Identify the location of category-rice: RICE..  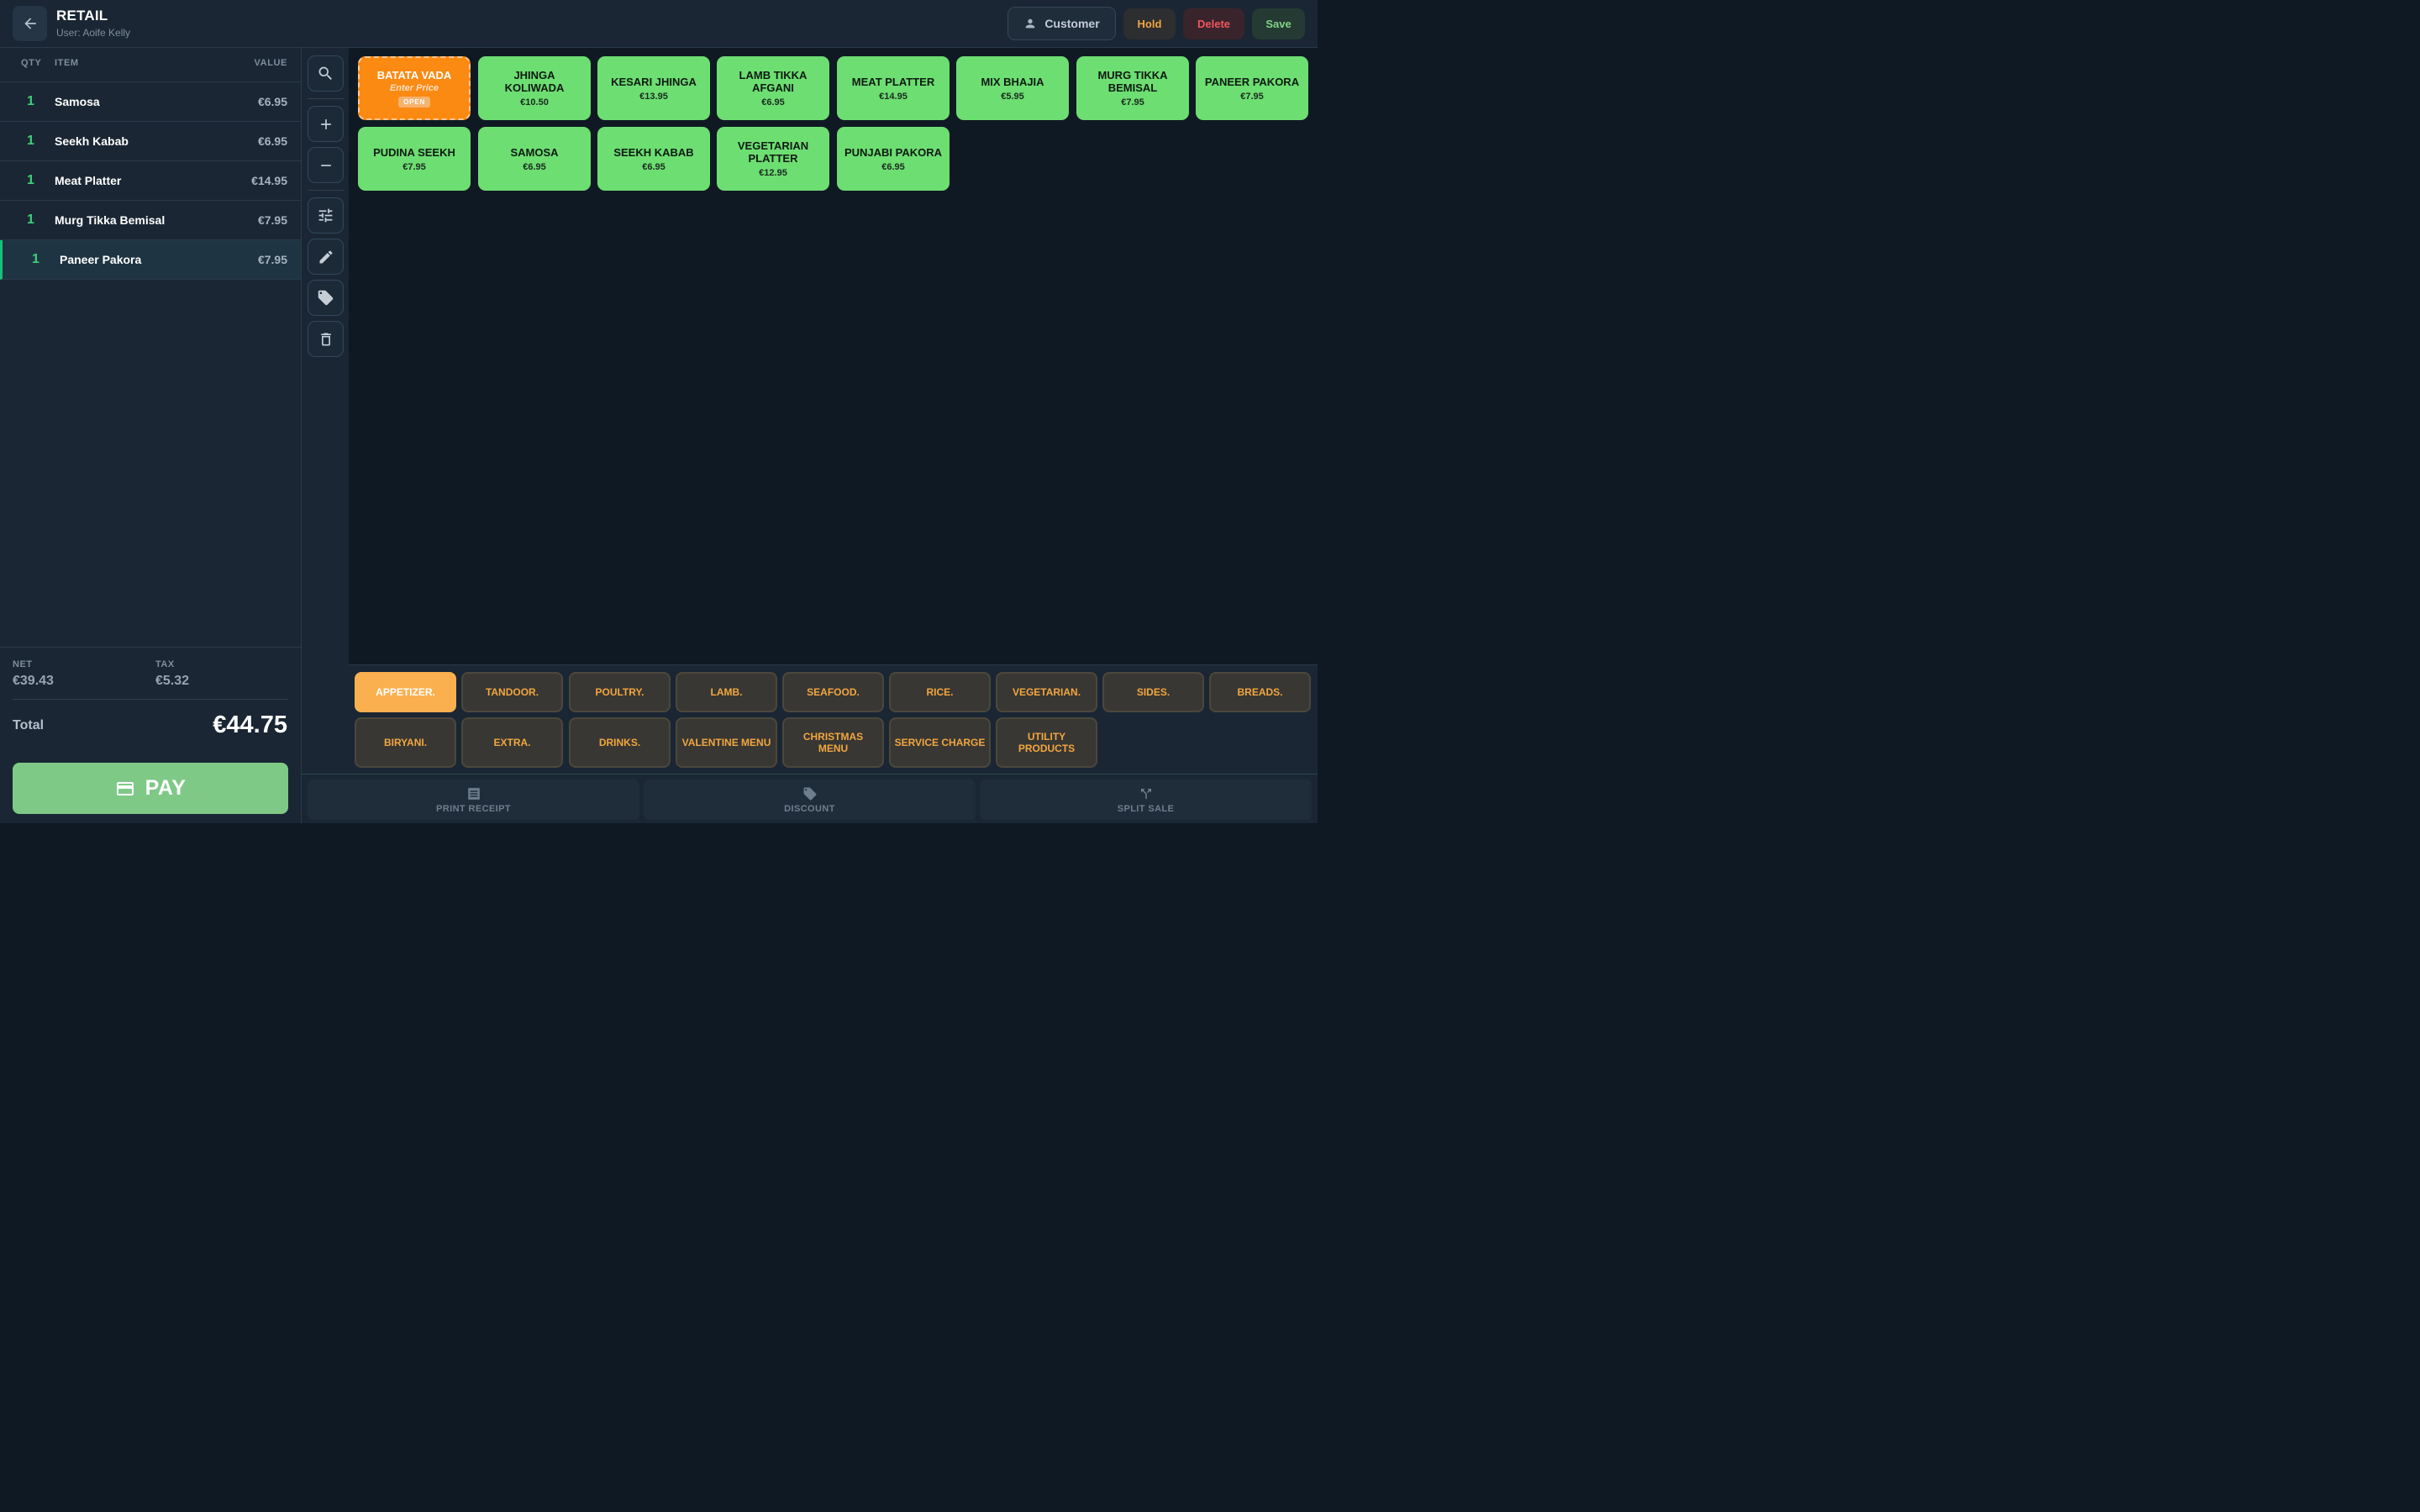
(940, 692).